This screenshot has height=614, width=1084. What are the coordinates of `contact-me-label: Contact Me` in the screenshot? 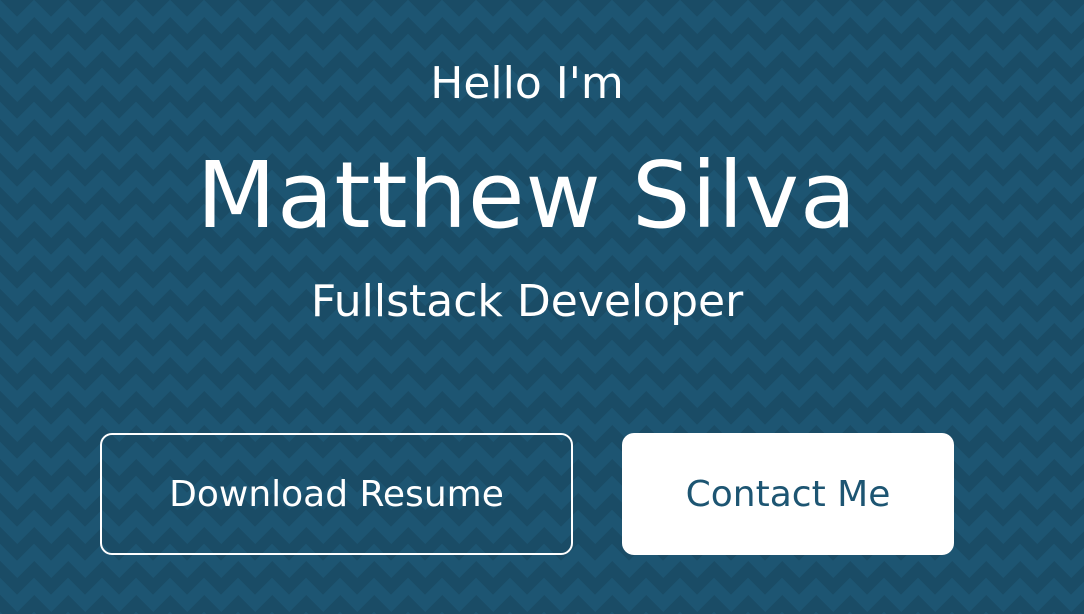 It's located at (788, 494).